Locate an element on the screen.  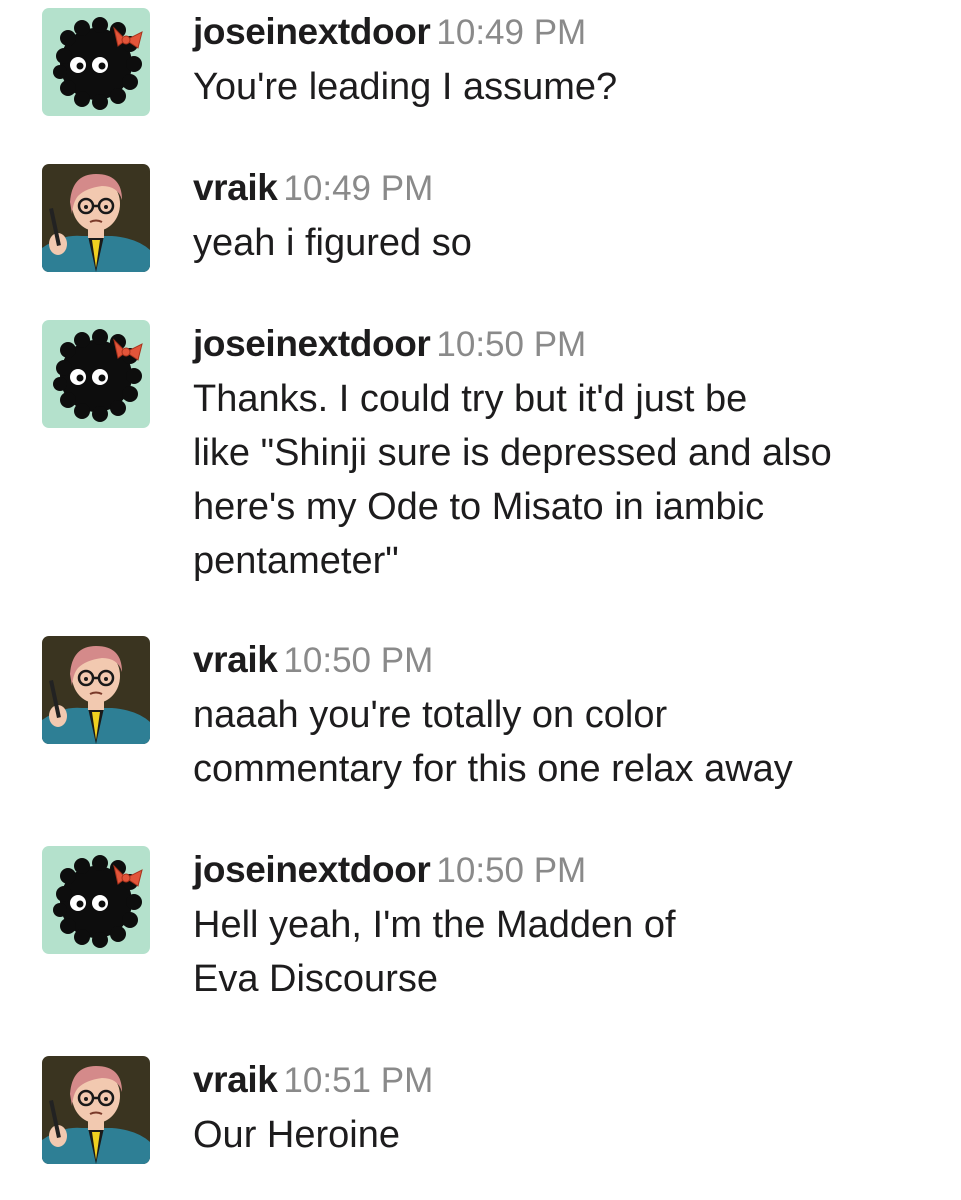
message-line: Our Heroine is located at coordinates (296, 1135).